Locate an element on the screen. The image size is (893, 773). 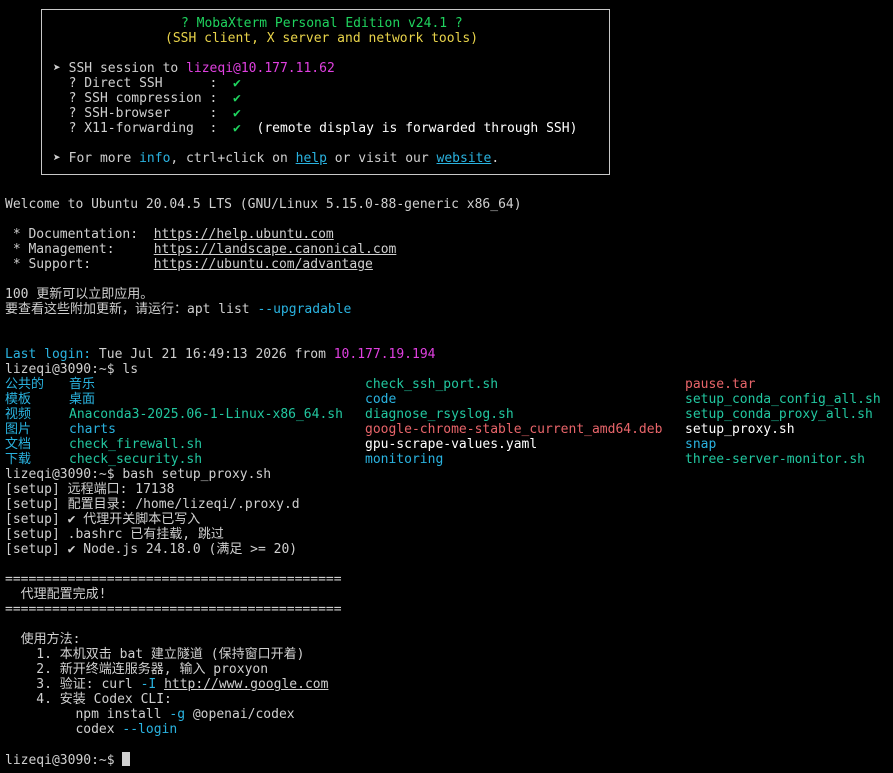
ls-entry: google-chrome-stable_current_amd64.deb is located at coordinates (513, 429).